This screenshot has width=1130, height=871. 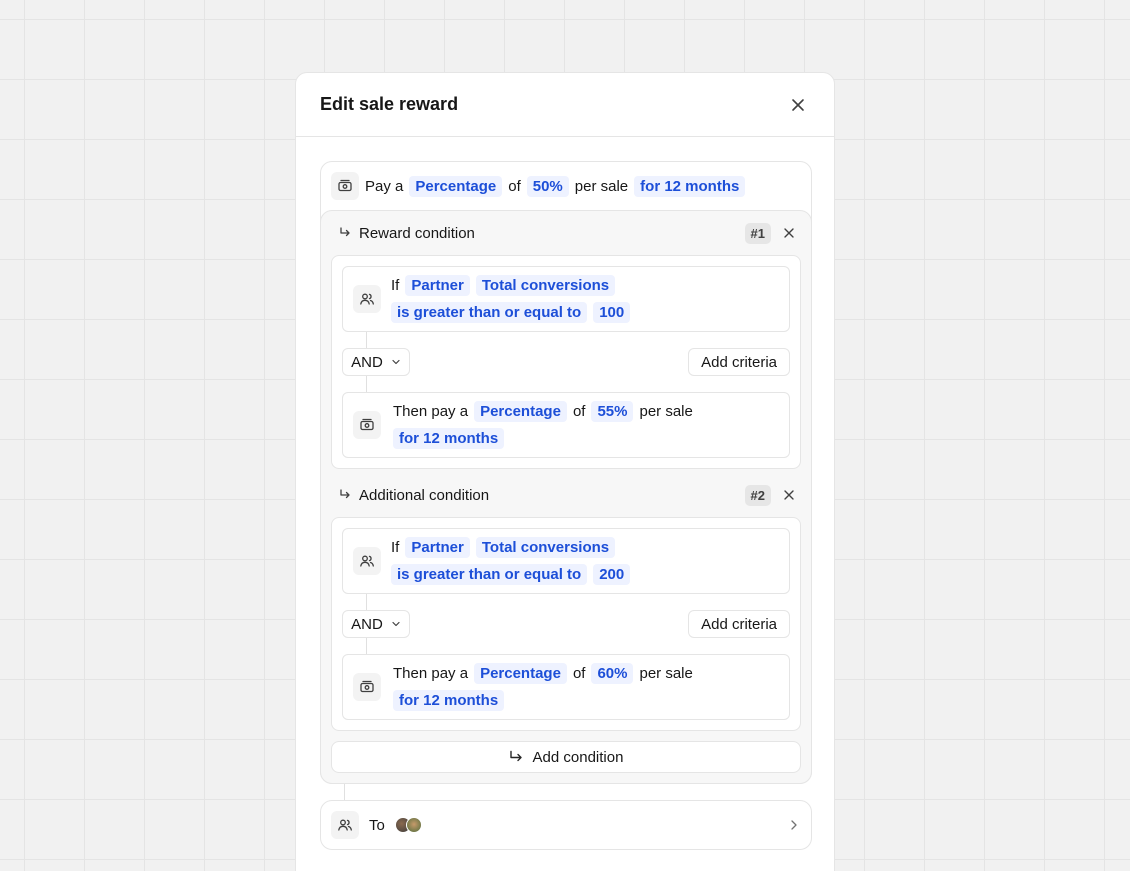 I want to click on avatar-group, so click(x=408, y=825).